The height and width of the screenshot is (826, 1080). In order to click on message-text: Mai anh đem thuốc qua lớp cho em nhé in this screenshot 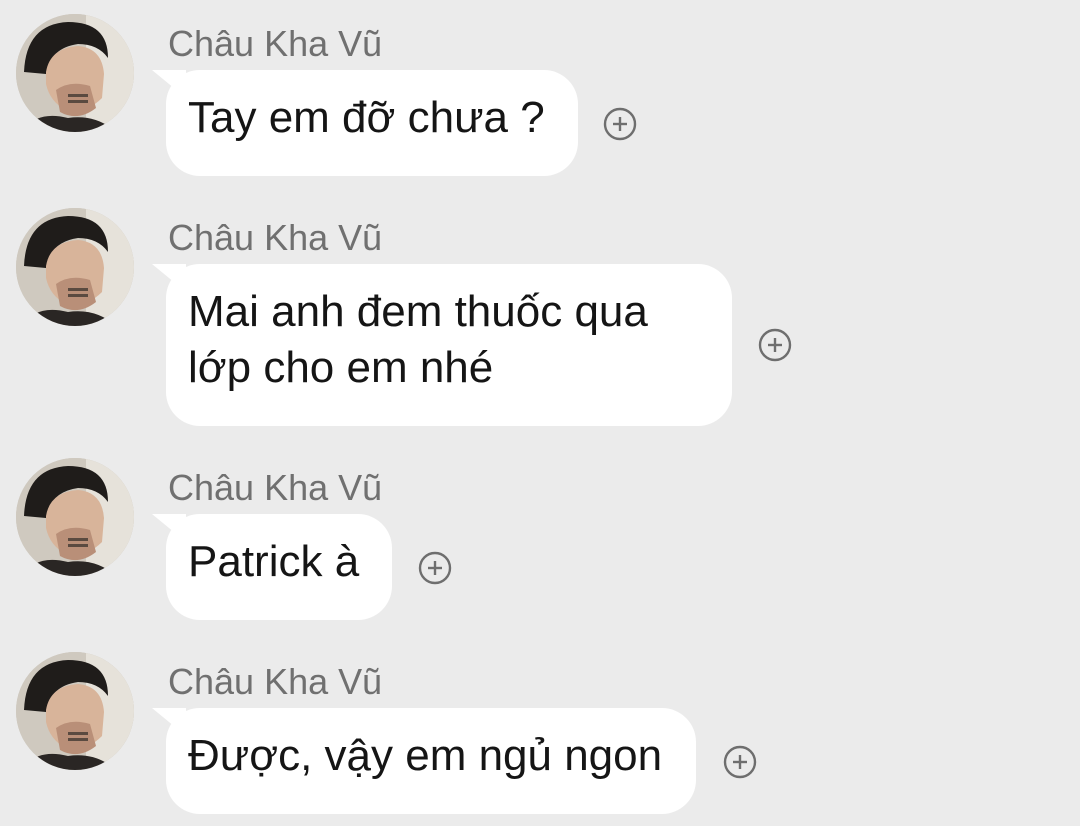, I will do `click(418, 339)`.